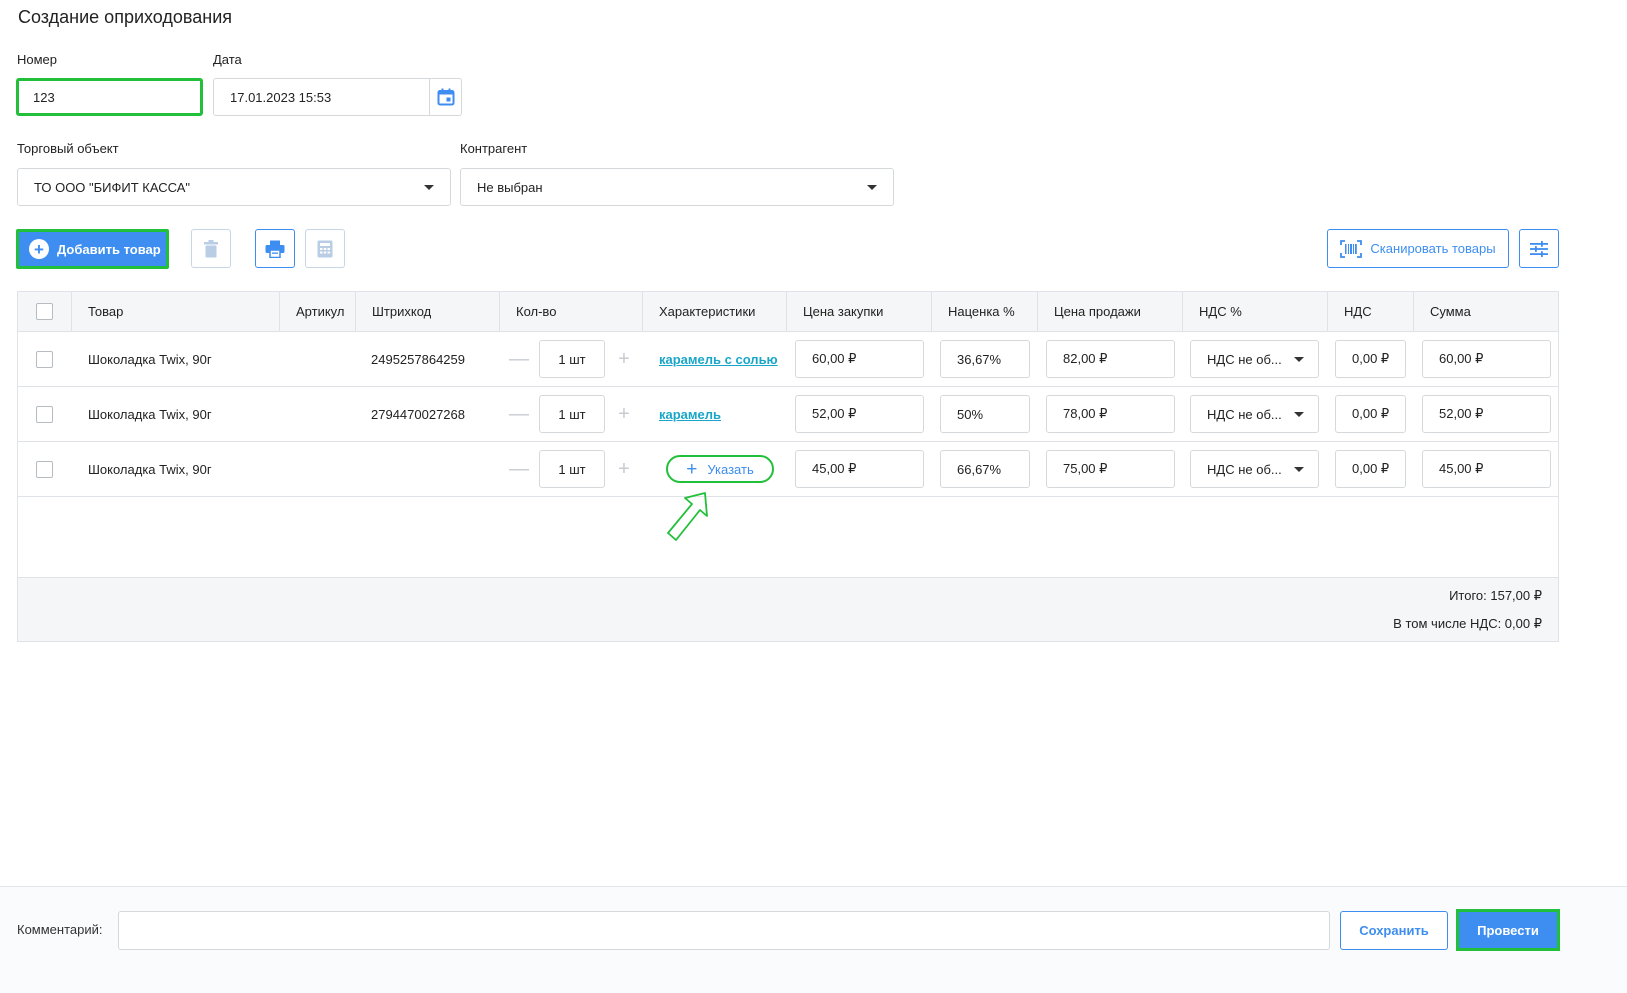 The height and width of the screenshot is (993, 1627). Describe the element at coordinates (1255, 311) in the screenshot. I see `header-vat-rate: НДС %` at that location.